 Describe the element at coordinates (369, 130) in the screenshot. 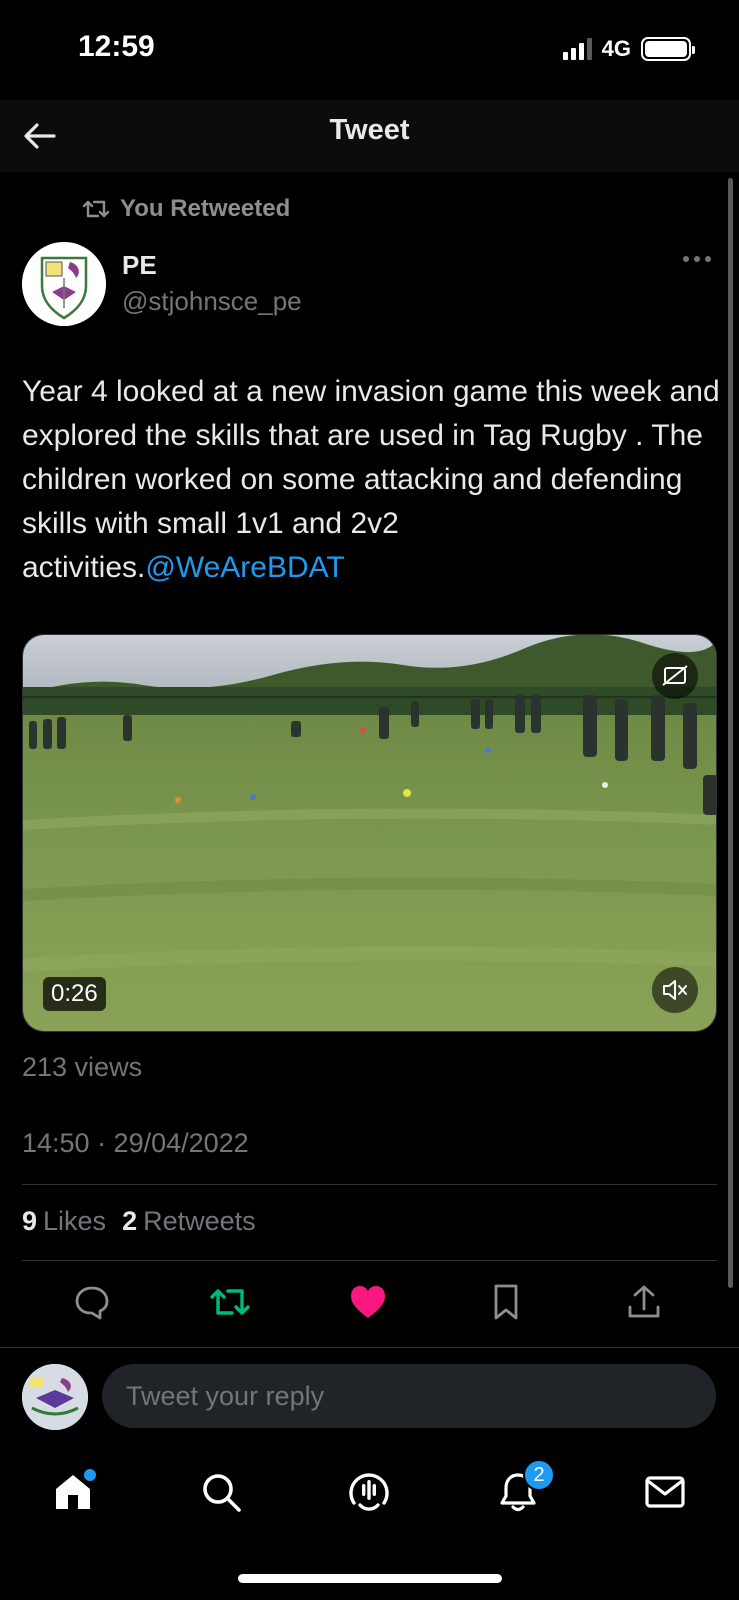

I see `page-title: Tweet` at that location.